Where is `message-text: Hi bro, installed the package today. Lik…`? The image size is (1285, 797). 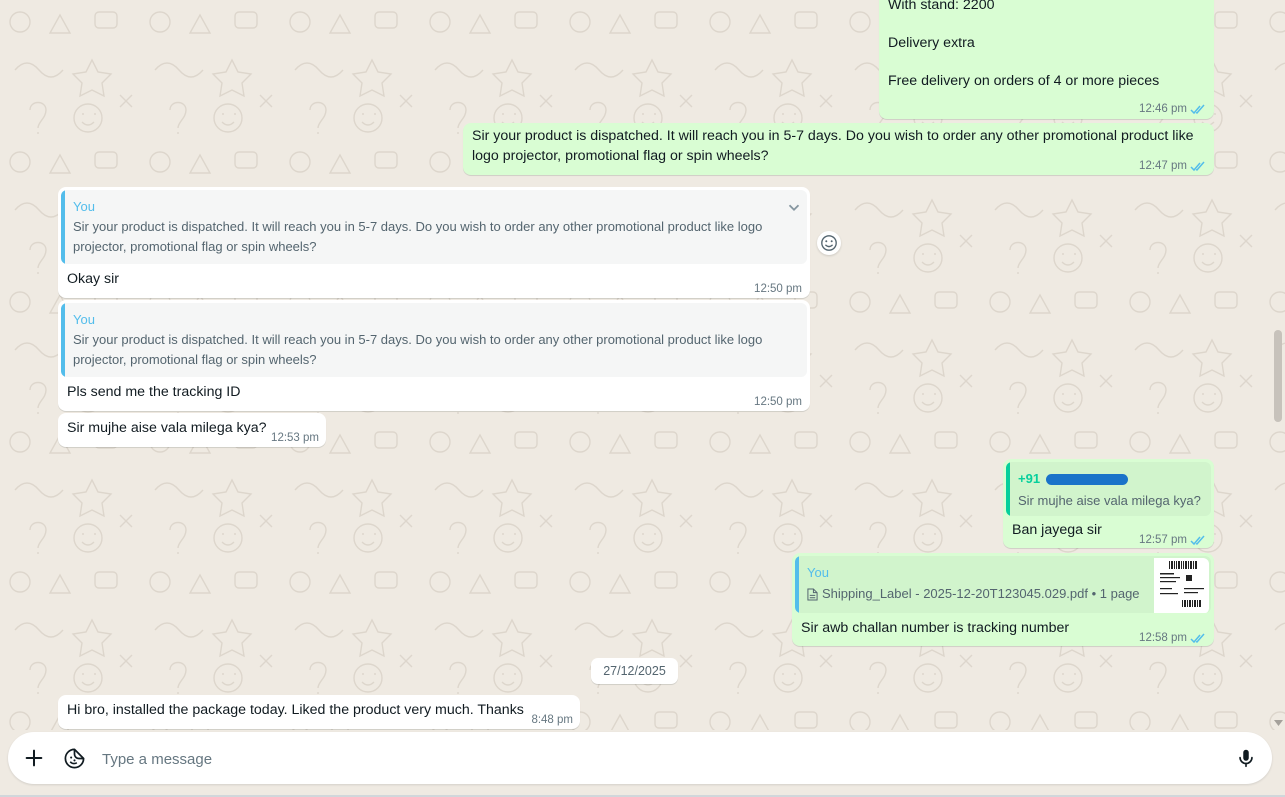 message-text: Hi bro, installed the package today. Lik… is located at coordinates (295, 710).